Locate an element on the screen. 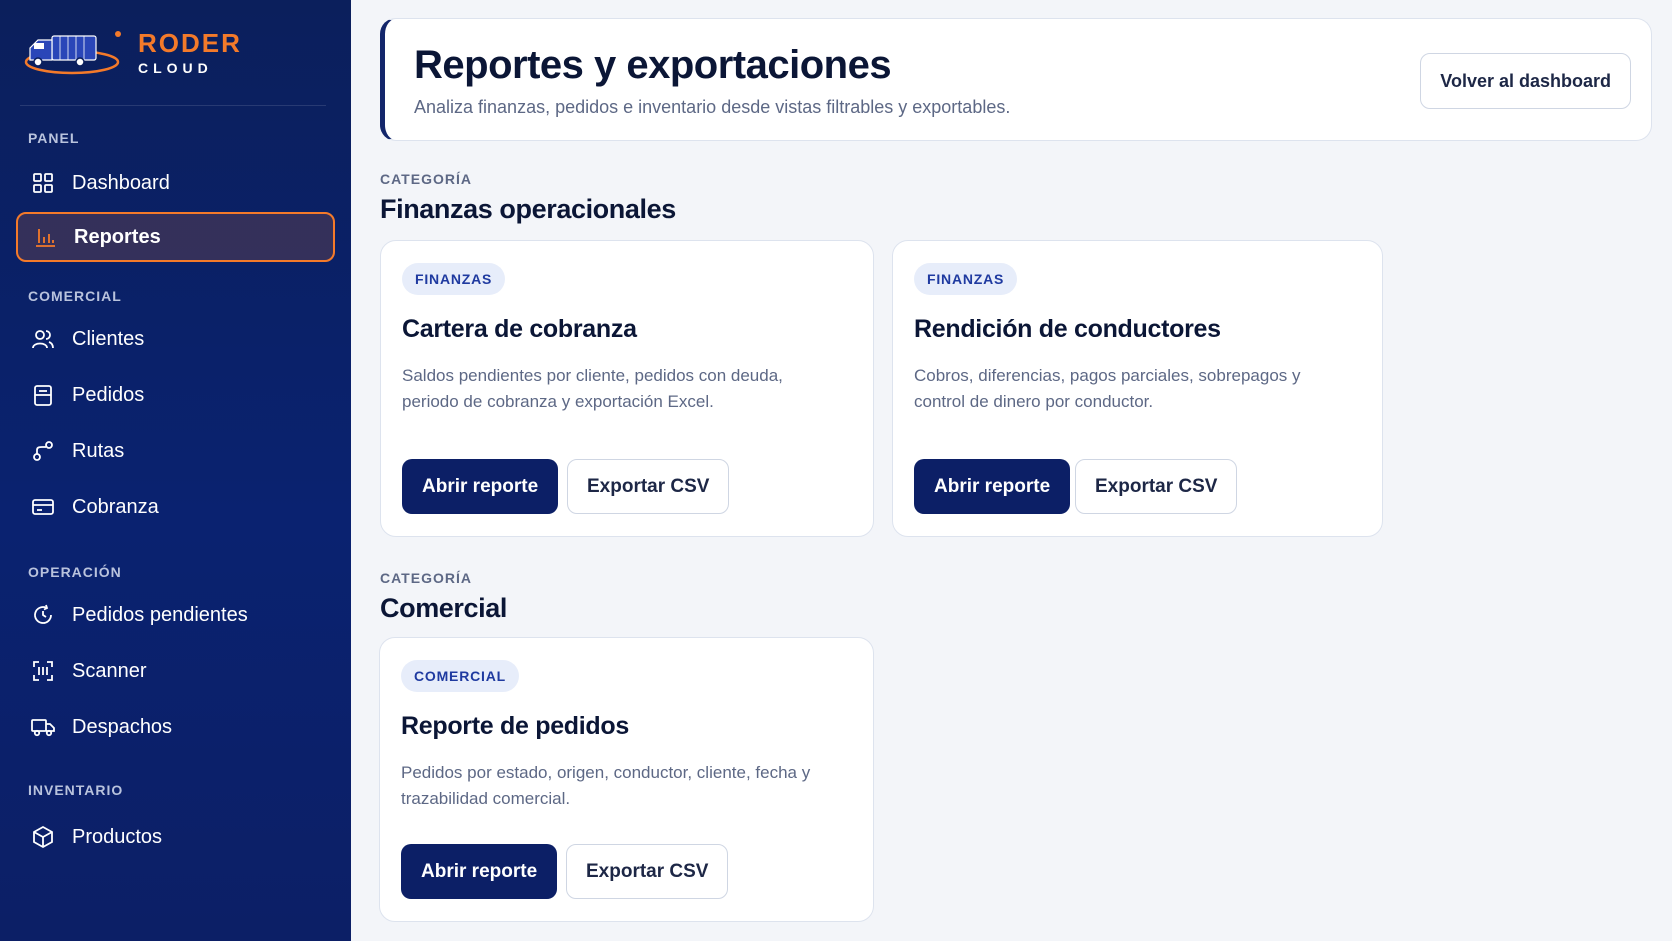 The height and width of the screenshot is (941, 1672). sidebar-item-label: Cobranza is located at coordinates (115, 506).